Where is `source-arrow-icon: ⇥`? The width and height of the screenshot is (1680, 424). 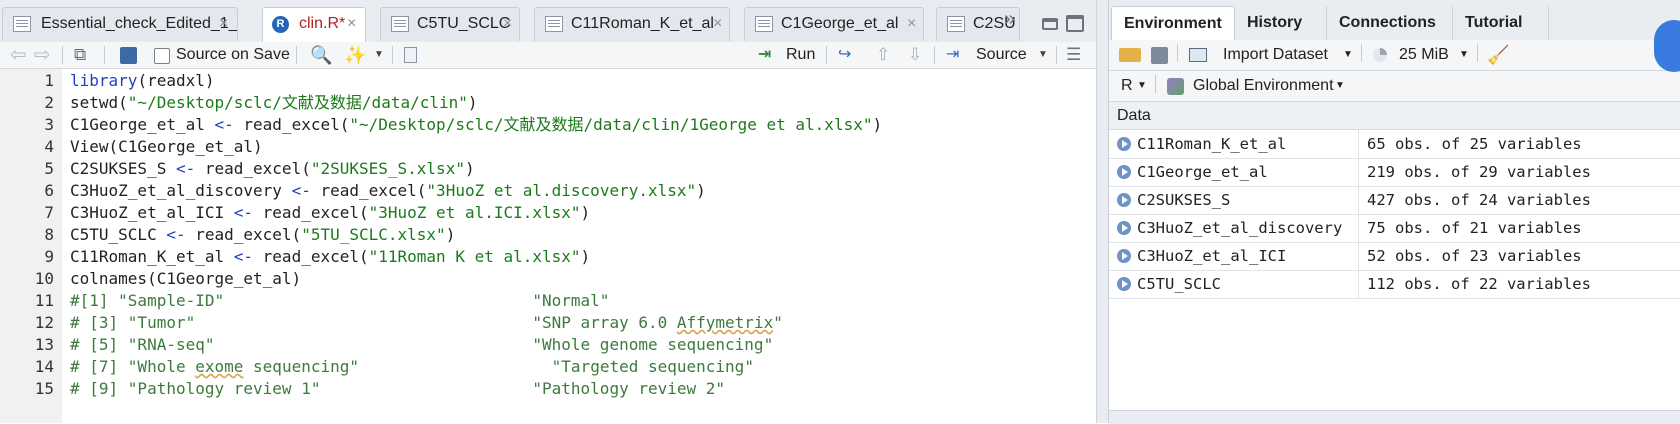 source-arrow-icon: ⇥ is located at coordinates (952, 55).